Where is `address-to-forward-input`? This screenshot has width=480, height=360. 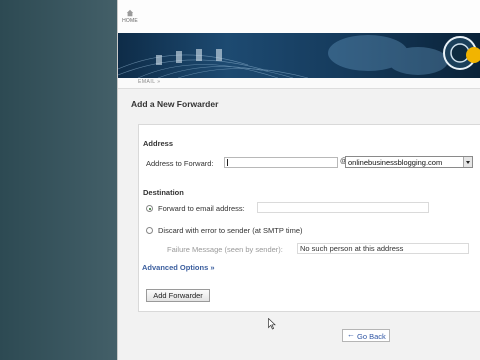 address-to-forward-input is located at coordinates (281, 162).